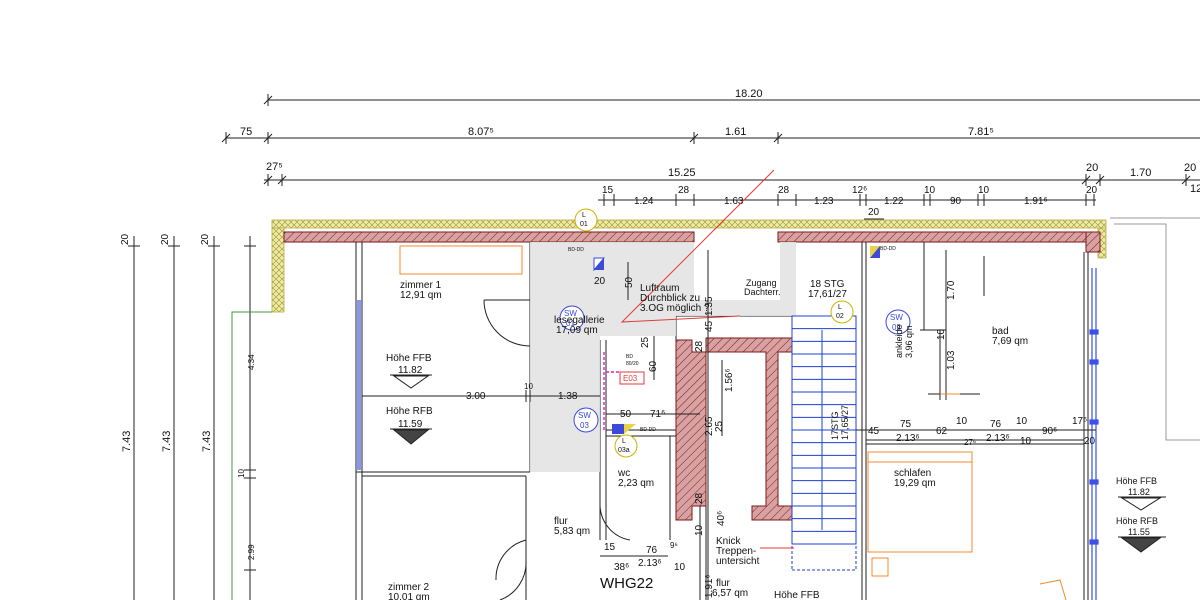  Describe the element at coordinates (1079, 421) in the screenshot. I see `svg-text: 17⁶` at that location.